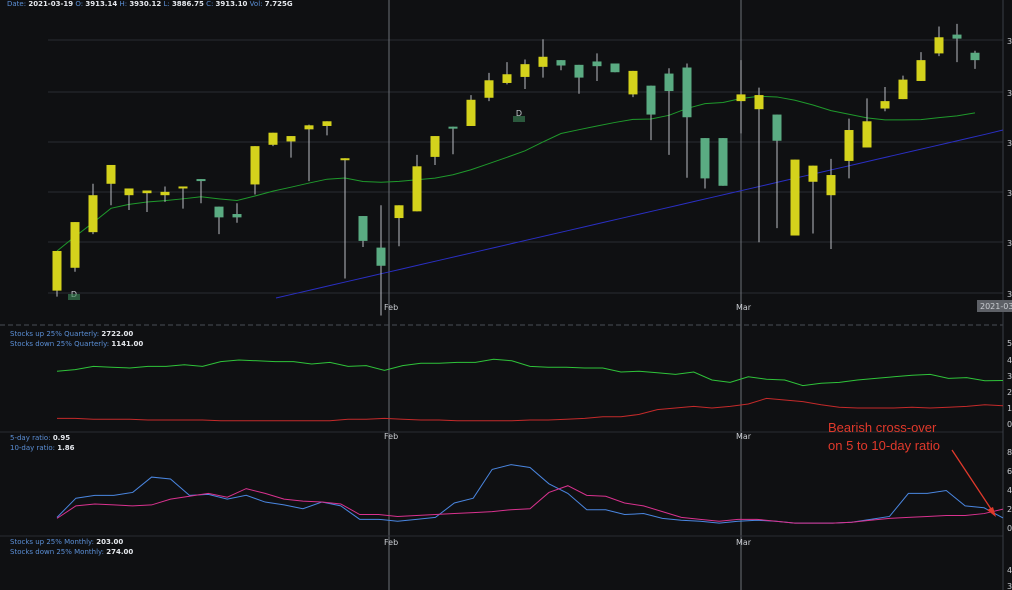  I want to click on quarterly-down-legend: Stocks down 25% Quarterly: 1141.00, so click(76, 344).